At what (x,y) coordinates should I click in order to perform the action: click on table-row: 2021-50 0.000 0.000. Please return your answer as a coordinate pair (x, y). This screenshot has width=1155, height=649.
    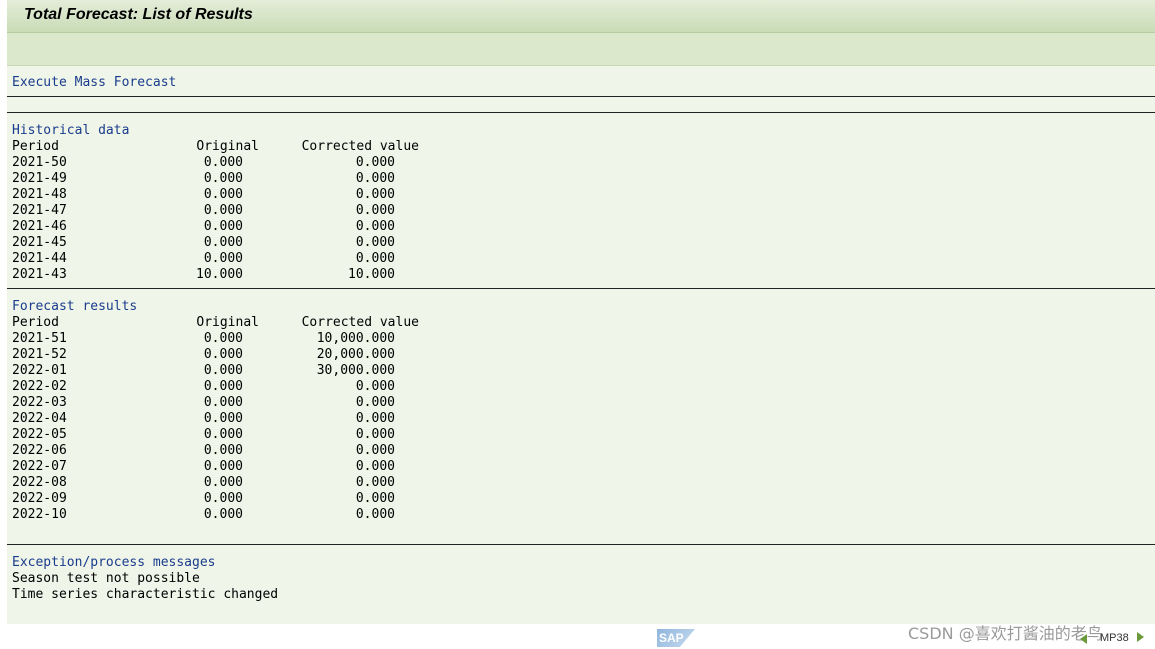
    Looking at the image, I should click on (217, 163).